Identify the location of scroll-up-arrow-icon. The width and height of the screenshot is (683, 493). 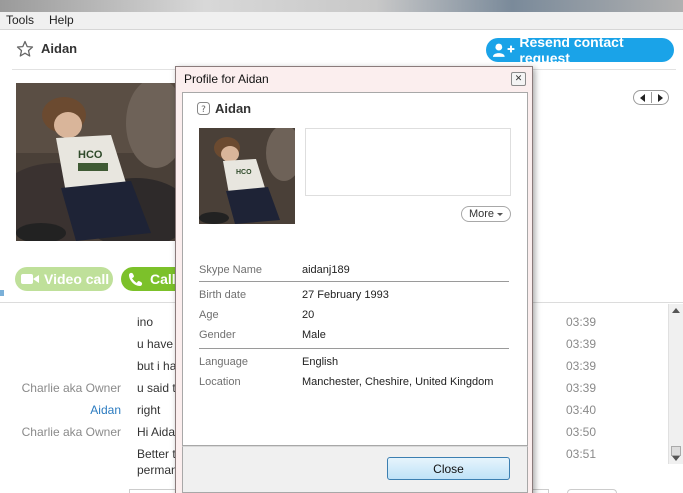
(676, 310).